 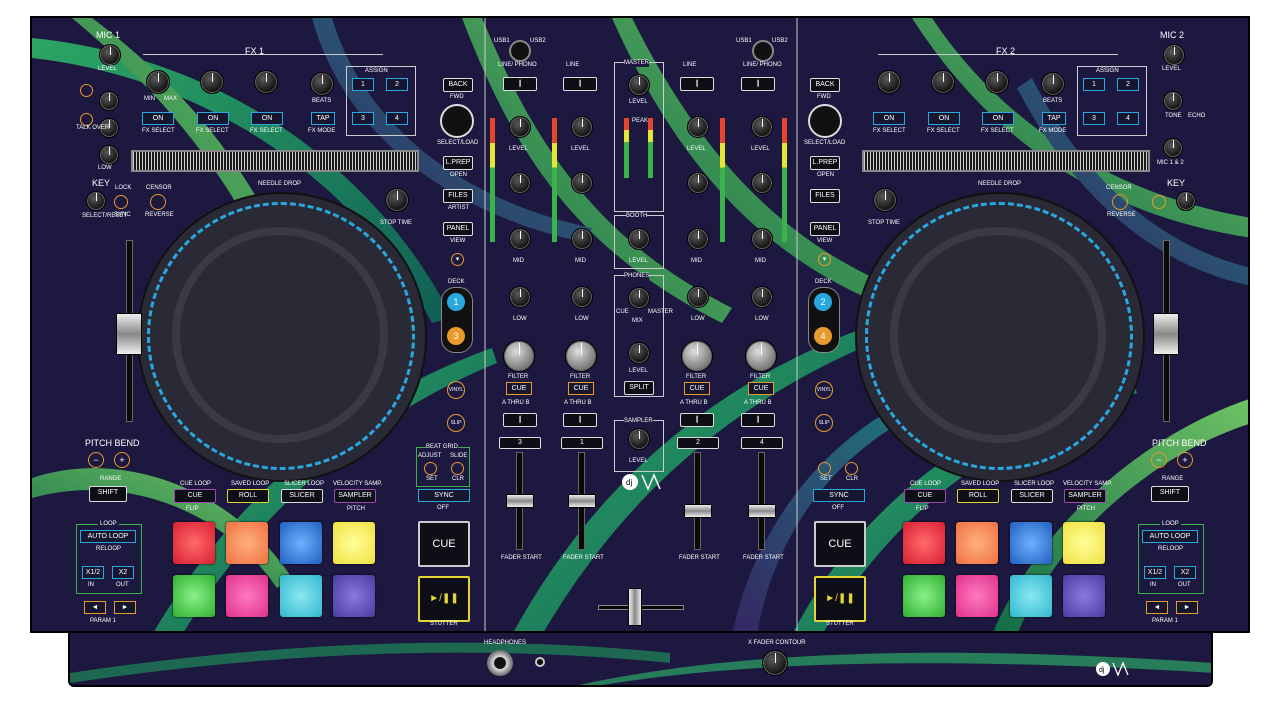 I want to click on deck2-play-pause-button: ►/❚❚, so click(x=840, y=599).